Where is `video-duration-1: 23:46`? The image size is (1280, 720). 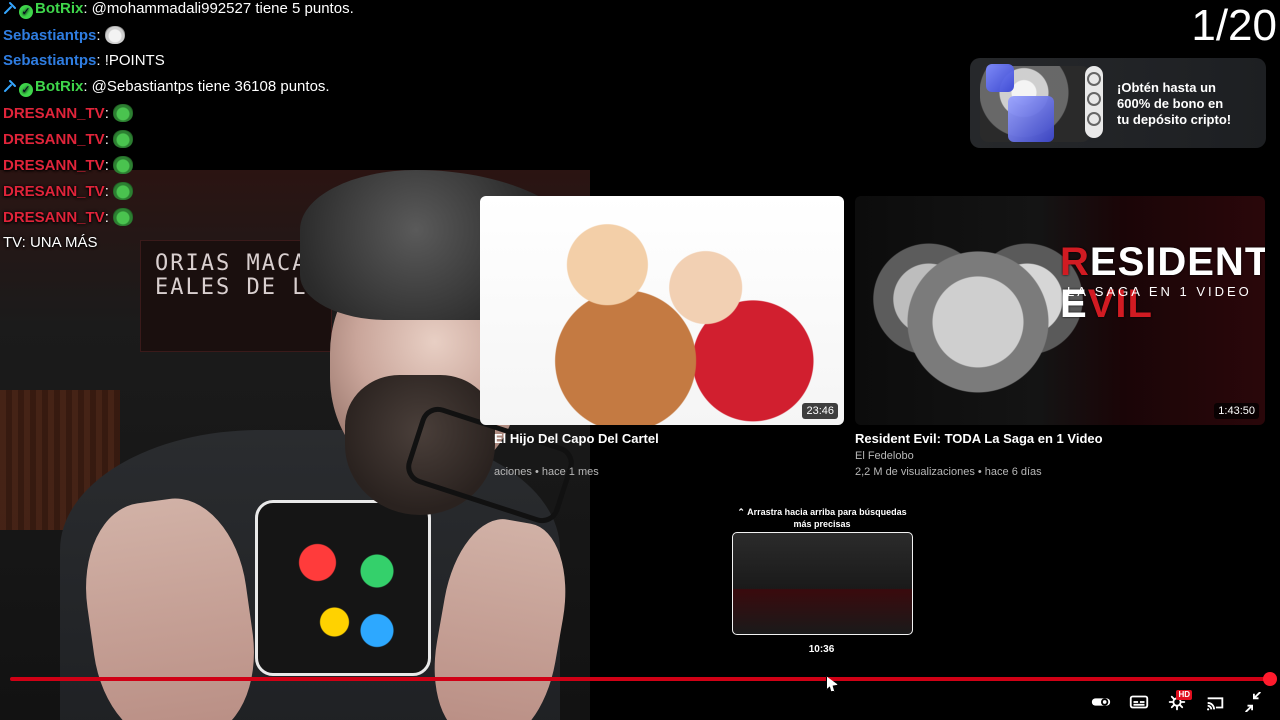
video-duration-1: 23:46 is located at coordinates (820, 411).